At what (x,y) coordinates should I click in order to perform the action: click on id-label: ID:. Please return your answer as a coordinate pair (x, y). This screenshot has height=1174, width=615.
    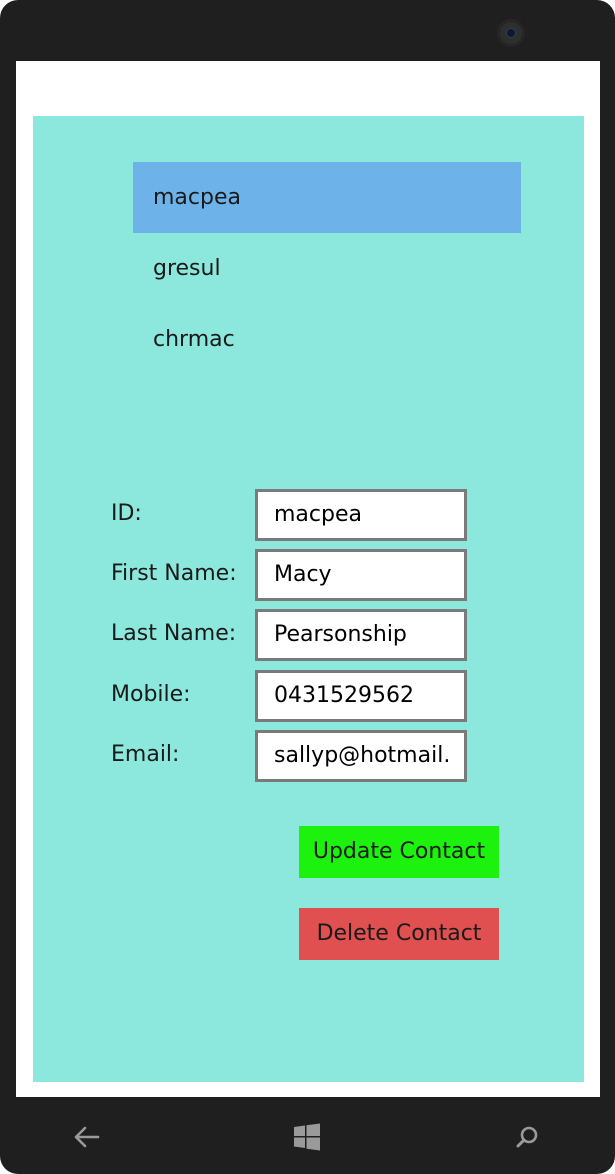
    Looking at the image, I should click on (126, 513).